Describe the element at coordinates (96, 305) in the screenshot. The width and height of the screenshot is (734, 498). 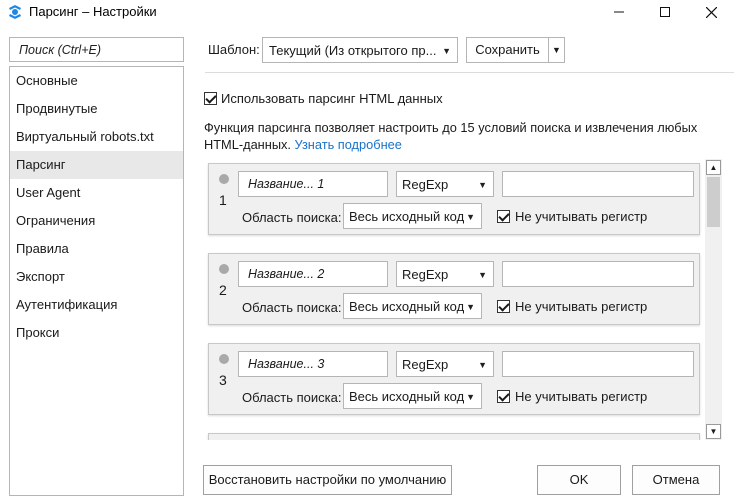
I see `sidebar-item-authentication: Аутентификация` at that location.